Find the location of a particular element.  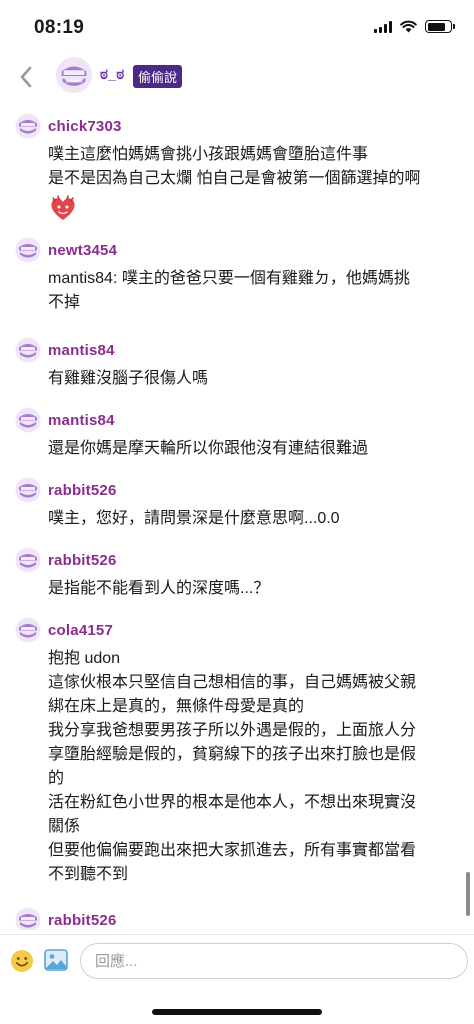

message-line: 不到聽不到 is located at coordinates (88, 874).